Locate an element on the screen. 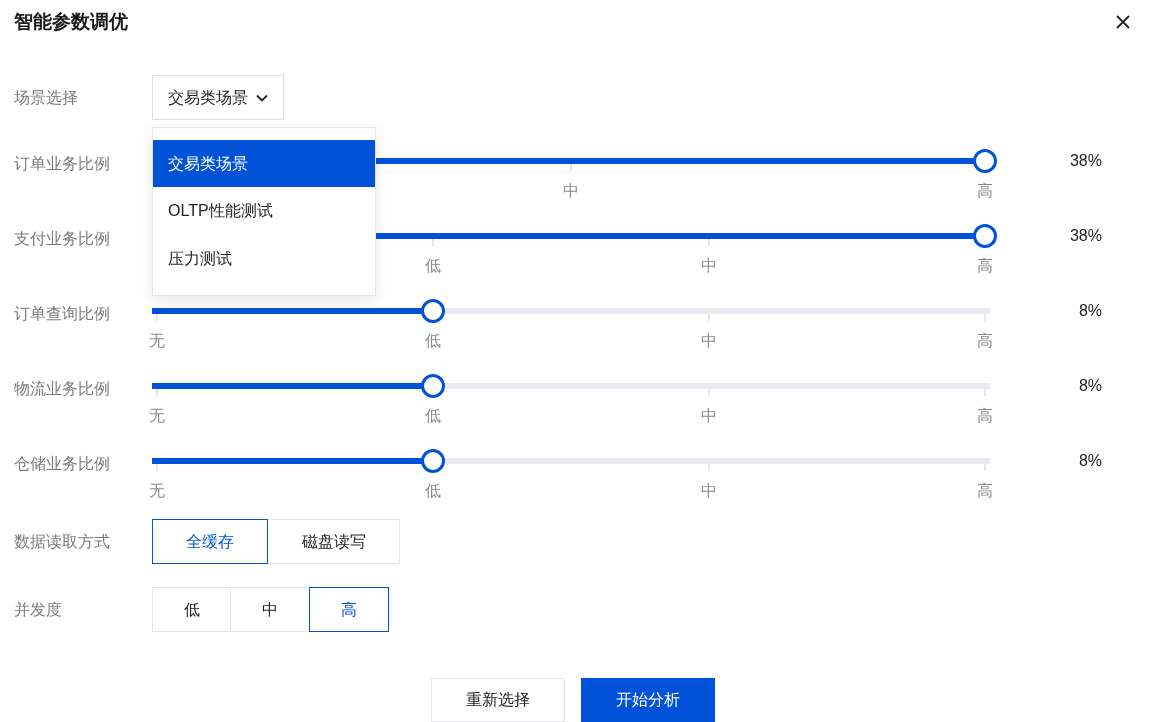 The width and height of the screenshot is (1150, 722). field-label: 支付业务比例 is located at coordinates (62, 239).